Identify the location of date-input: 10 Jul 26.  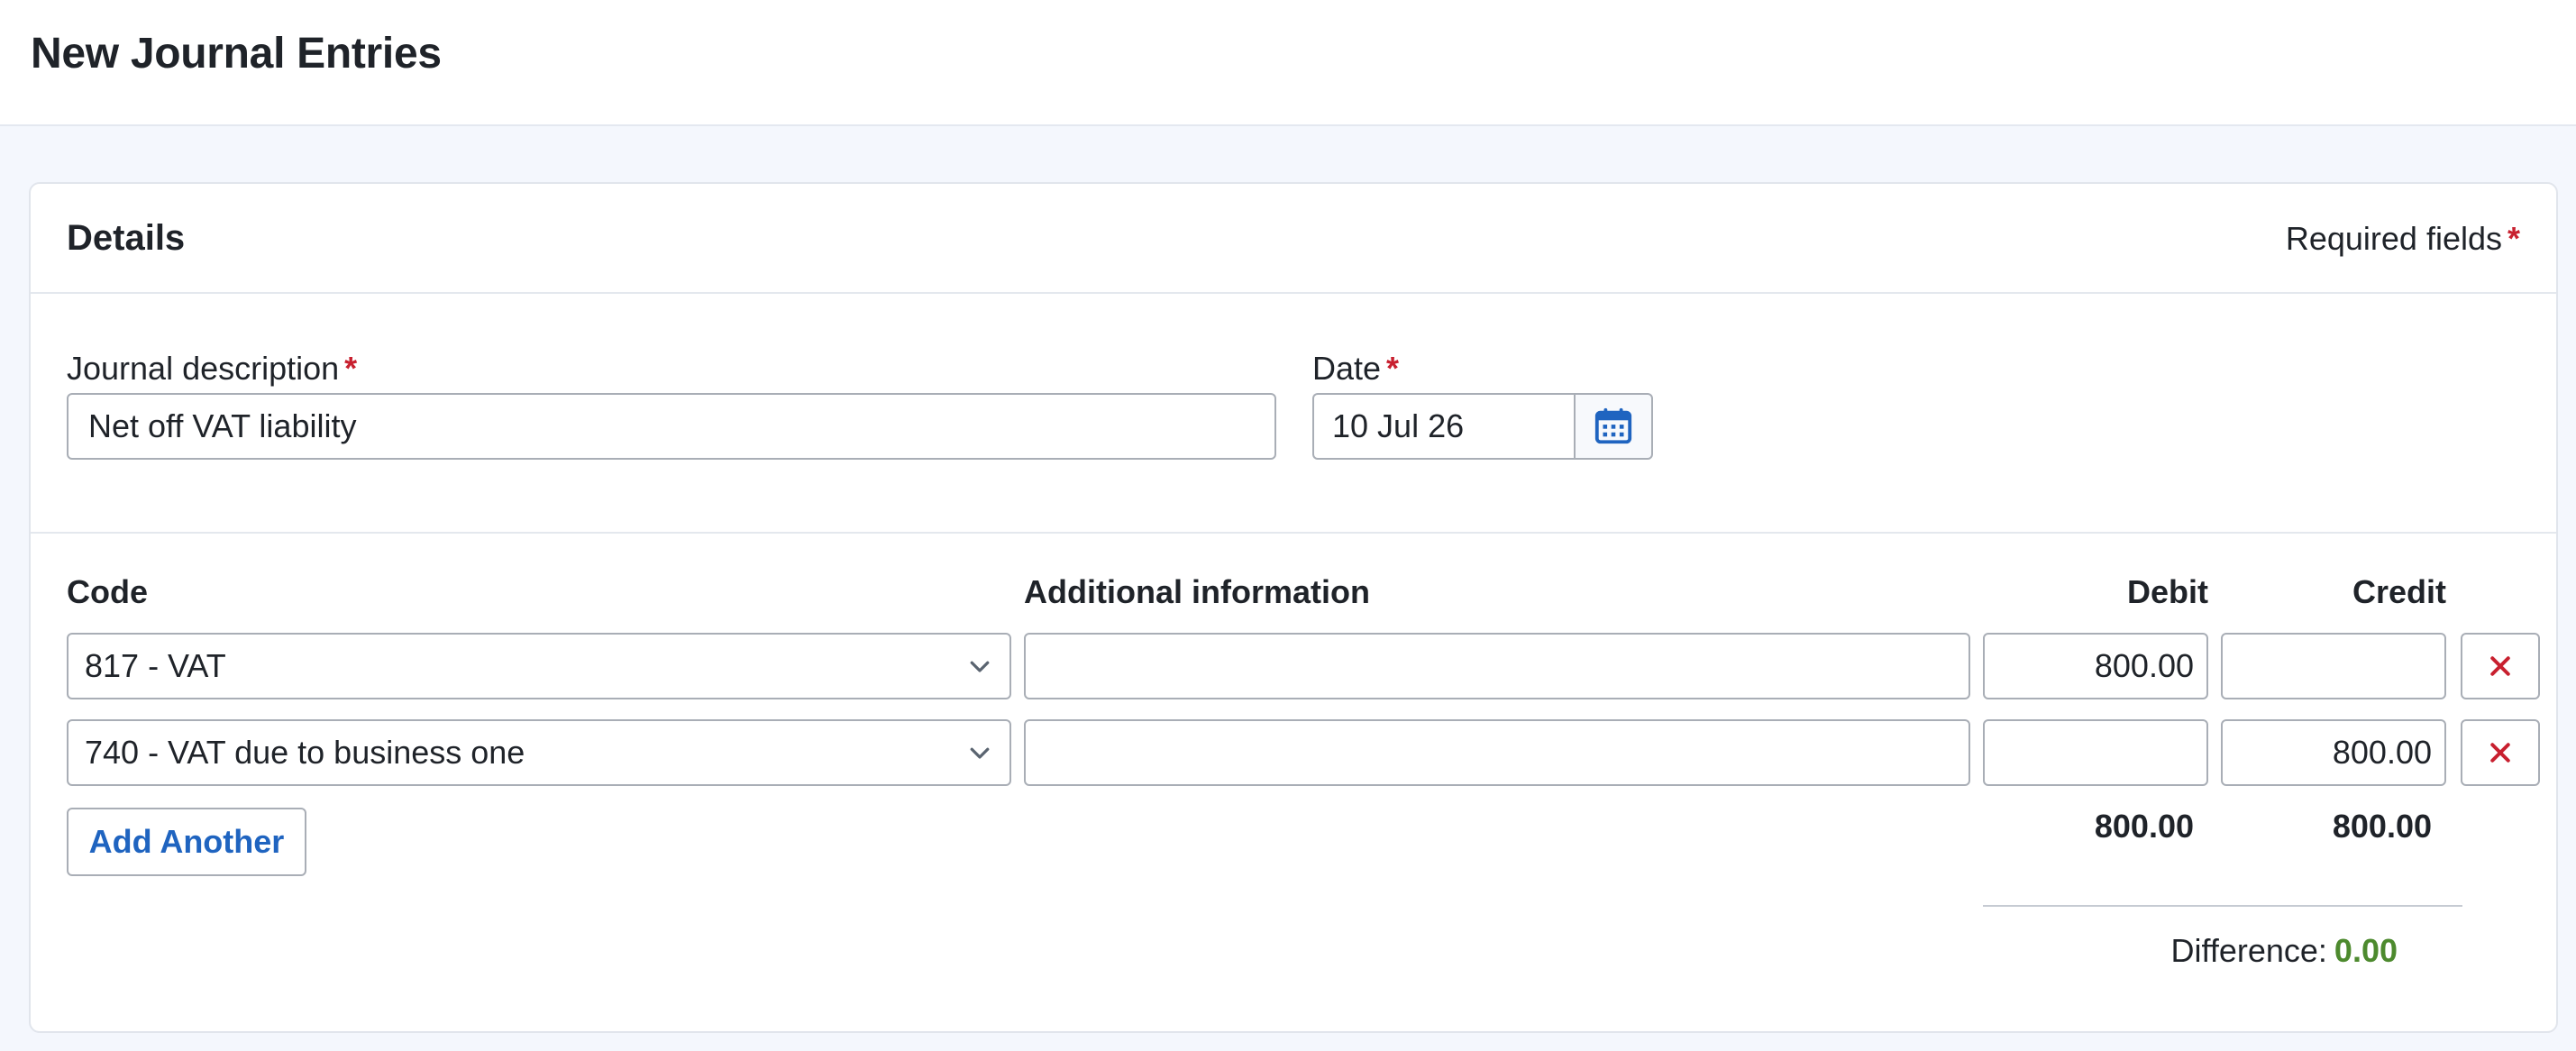
(1443, 426).